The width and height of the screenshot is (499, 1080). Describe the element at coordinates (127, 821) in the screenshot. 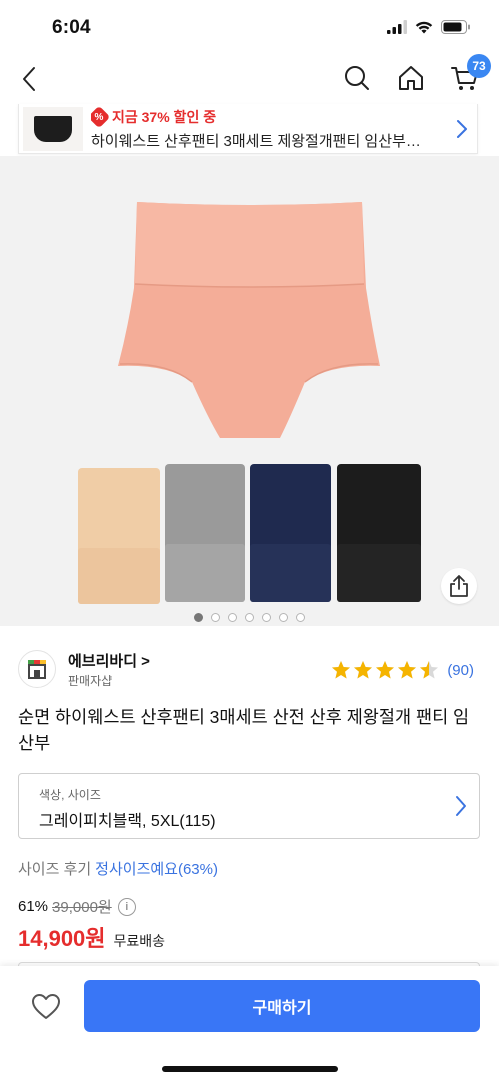

I see `option-value: 그레이피치블랙, 5XL(115)` at that location.